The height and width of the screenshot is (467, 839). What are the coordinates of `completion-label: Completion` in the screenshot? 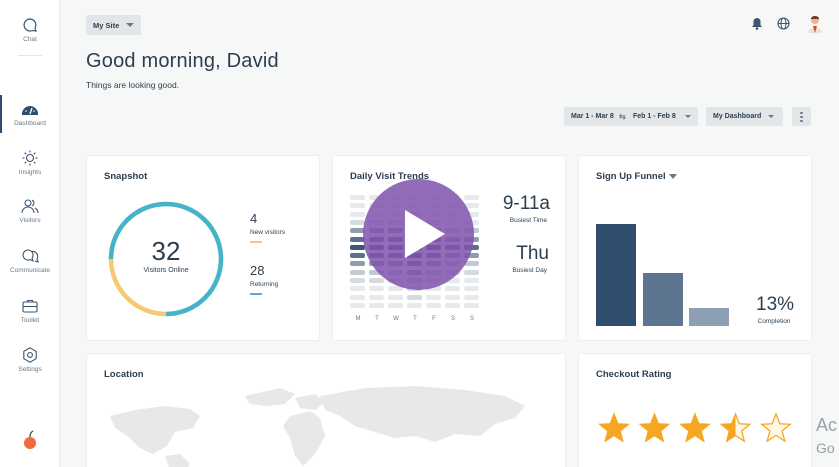 It's located at (774, 321).